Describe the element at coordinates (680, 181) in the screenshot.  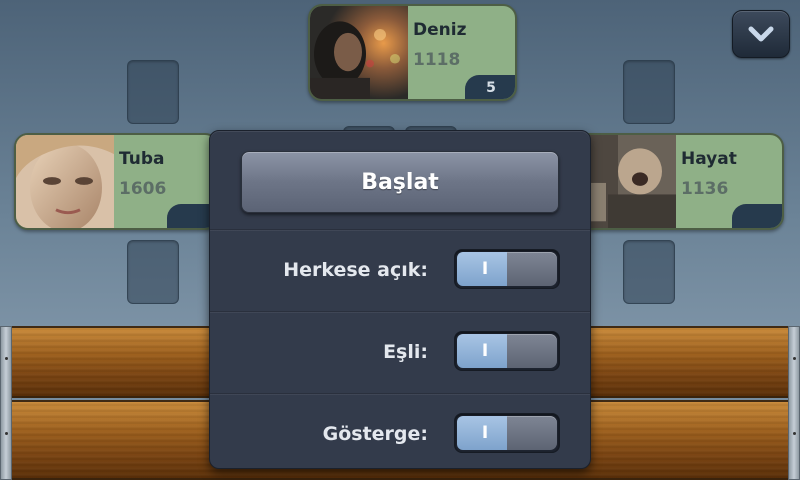
I see `player-card-right: Hayat 1136` at that location.